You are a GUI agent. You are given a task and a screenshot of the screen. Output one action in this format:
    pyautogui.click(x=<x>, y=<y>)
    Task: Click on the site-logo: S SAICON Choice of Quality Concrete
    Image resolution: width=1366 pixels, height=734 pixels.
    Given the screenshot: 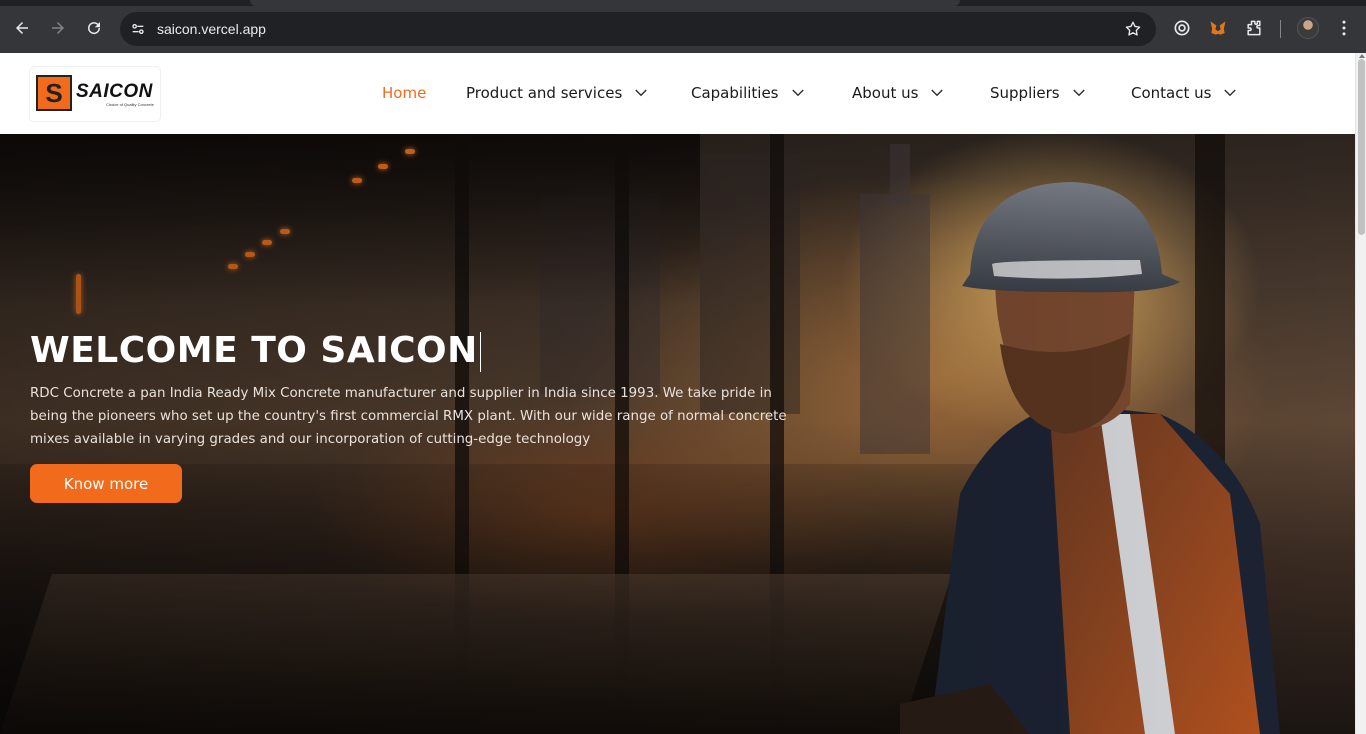 What is the action you would take?
    pyautogui.click(x=95, y=94)
    